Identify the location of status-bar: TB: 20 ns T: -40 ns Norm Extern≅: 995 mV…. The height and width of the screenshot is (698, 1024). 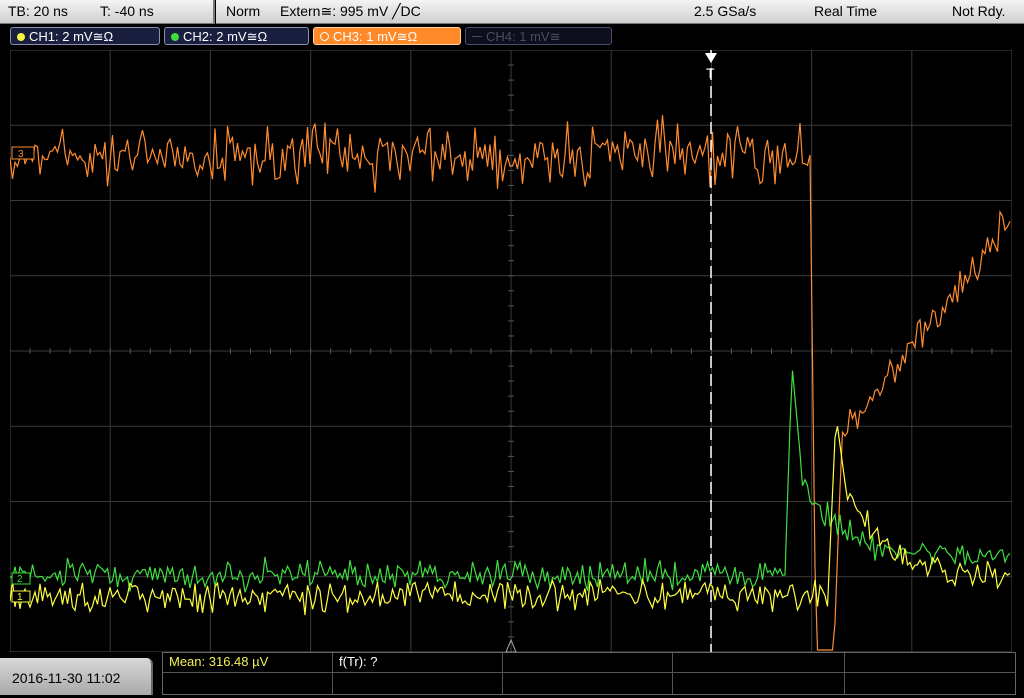
(512, 12).